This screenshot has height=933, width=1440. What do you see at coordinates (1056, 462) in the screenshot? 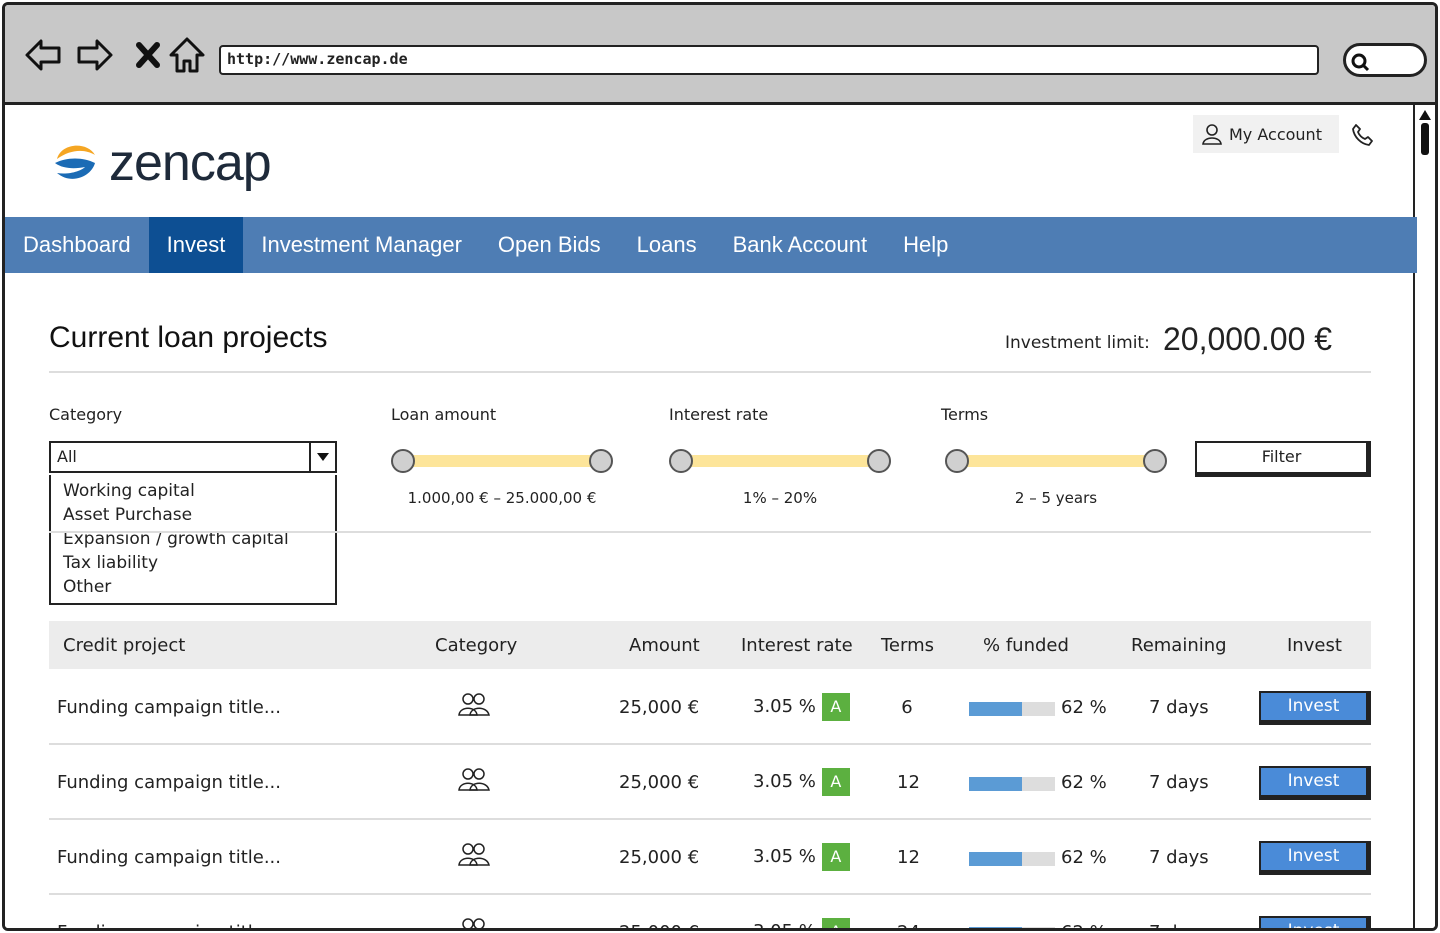
I see `terms-slider` at bounding box center [1056, 462].